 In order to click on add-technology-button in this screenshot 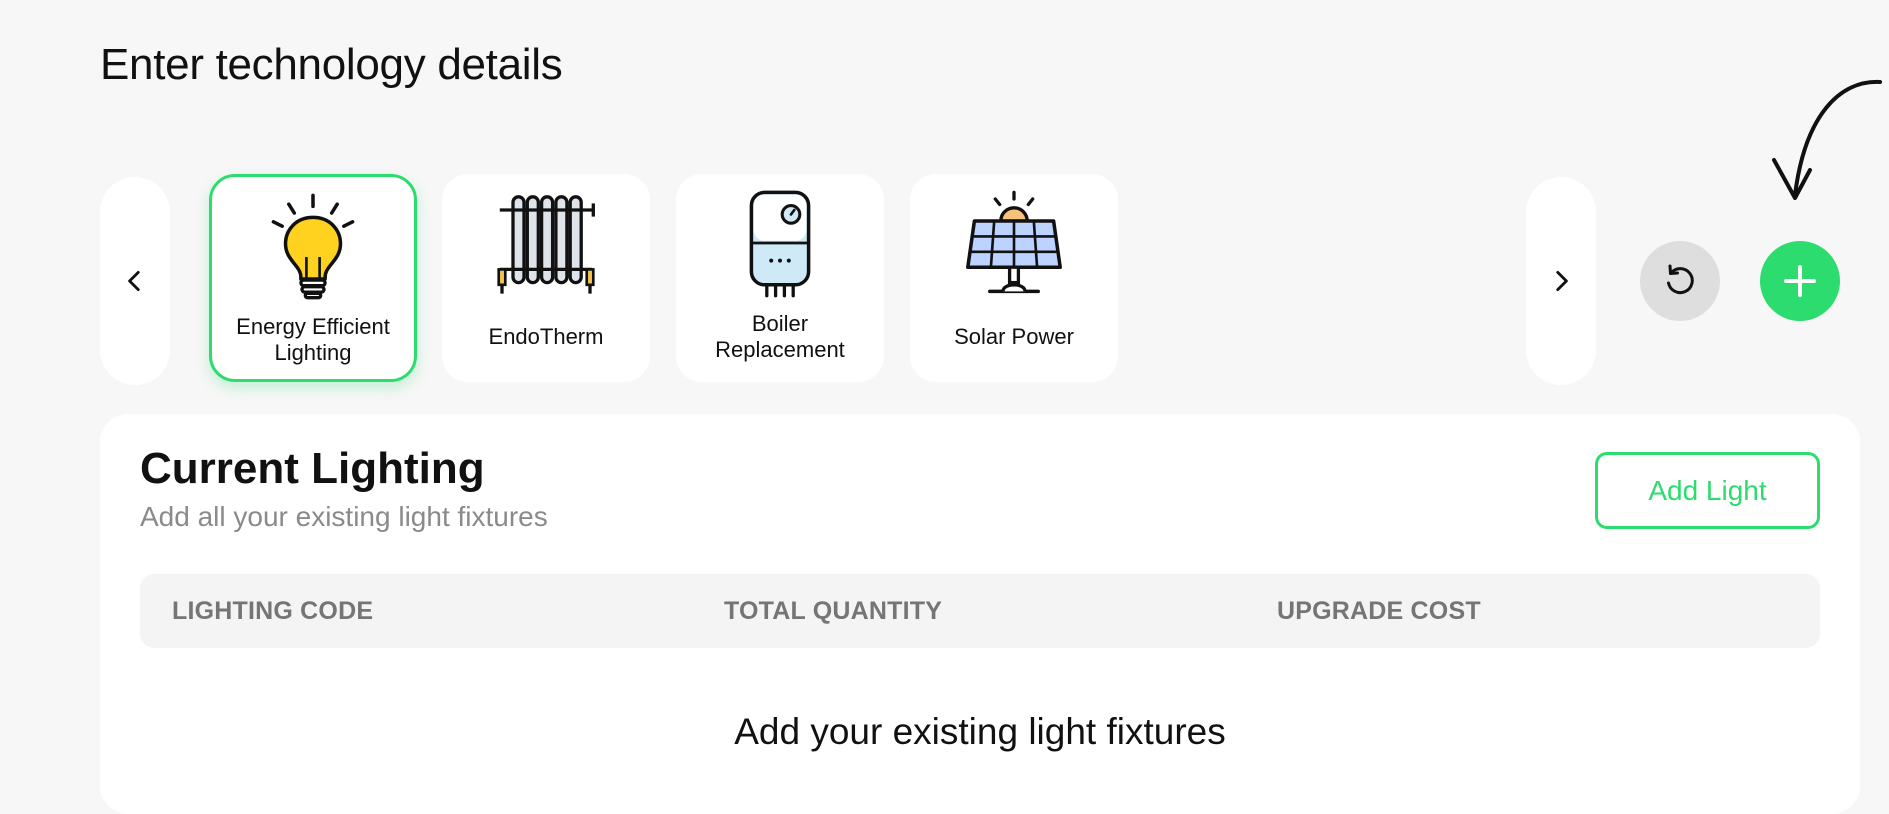, I will do `click(1800, 281)`.